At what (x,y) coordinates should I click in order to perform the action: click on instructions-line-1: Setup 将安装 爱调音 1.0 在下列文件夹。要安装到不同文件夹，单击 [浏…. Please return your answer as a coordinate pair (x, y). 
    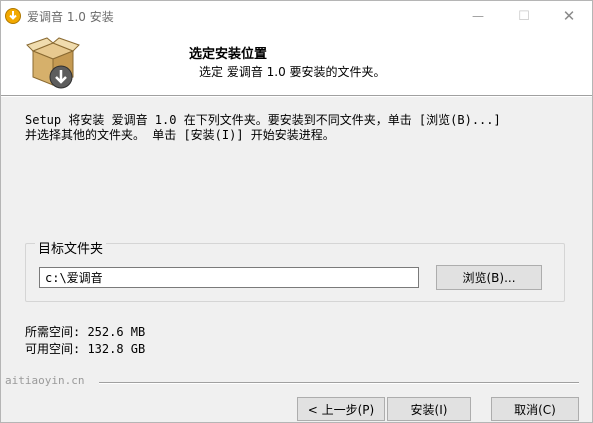
    Looking at the image, I should click on (263, 120).